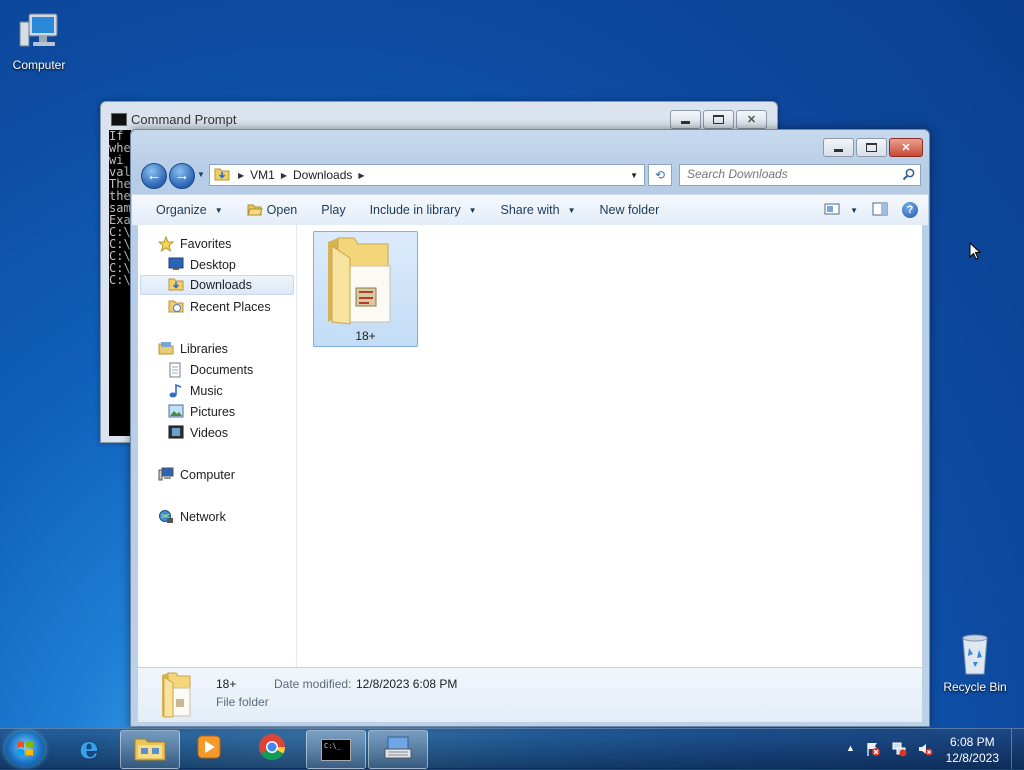 This screenshot has height=770, width=1024. I want to click on preview-pane-button, so click(880, 210).